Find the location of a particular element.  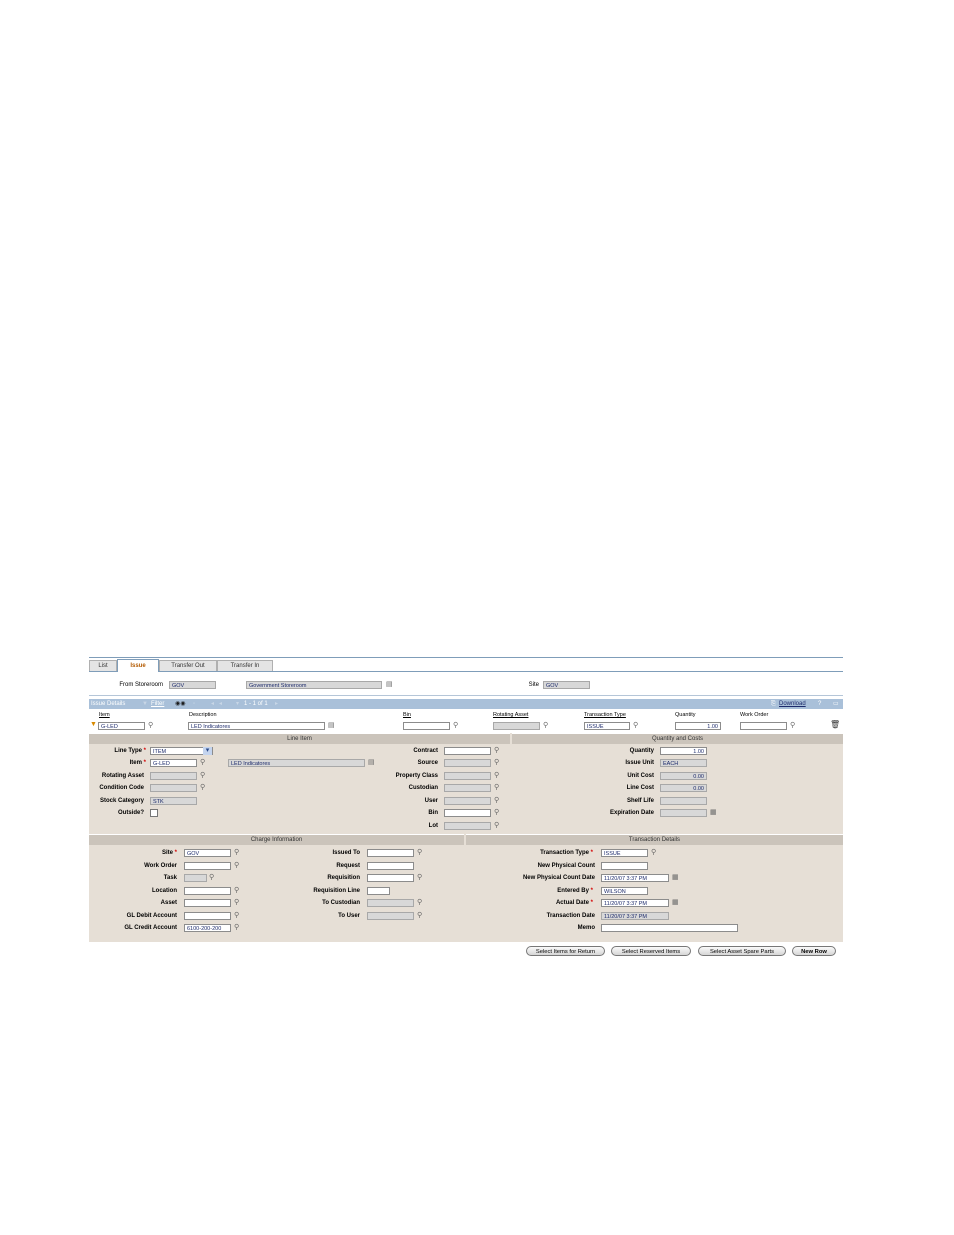

from-storeroom-field: GOV is located at coordinates (192, 685).